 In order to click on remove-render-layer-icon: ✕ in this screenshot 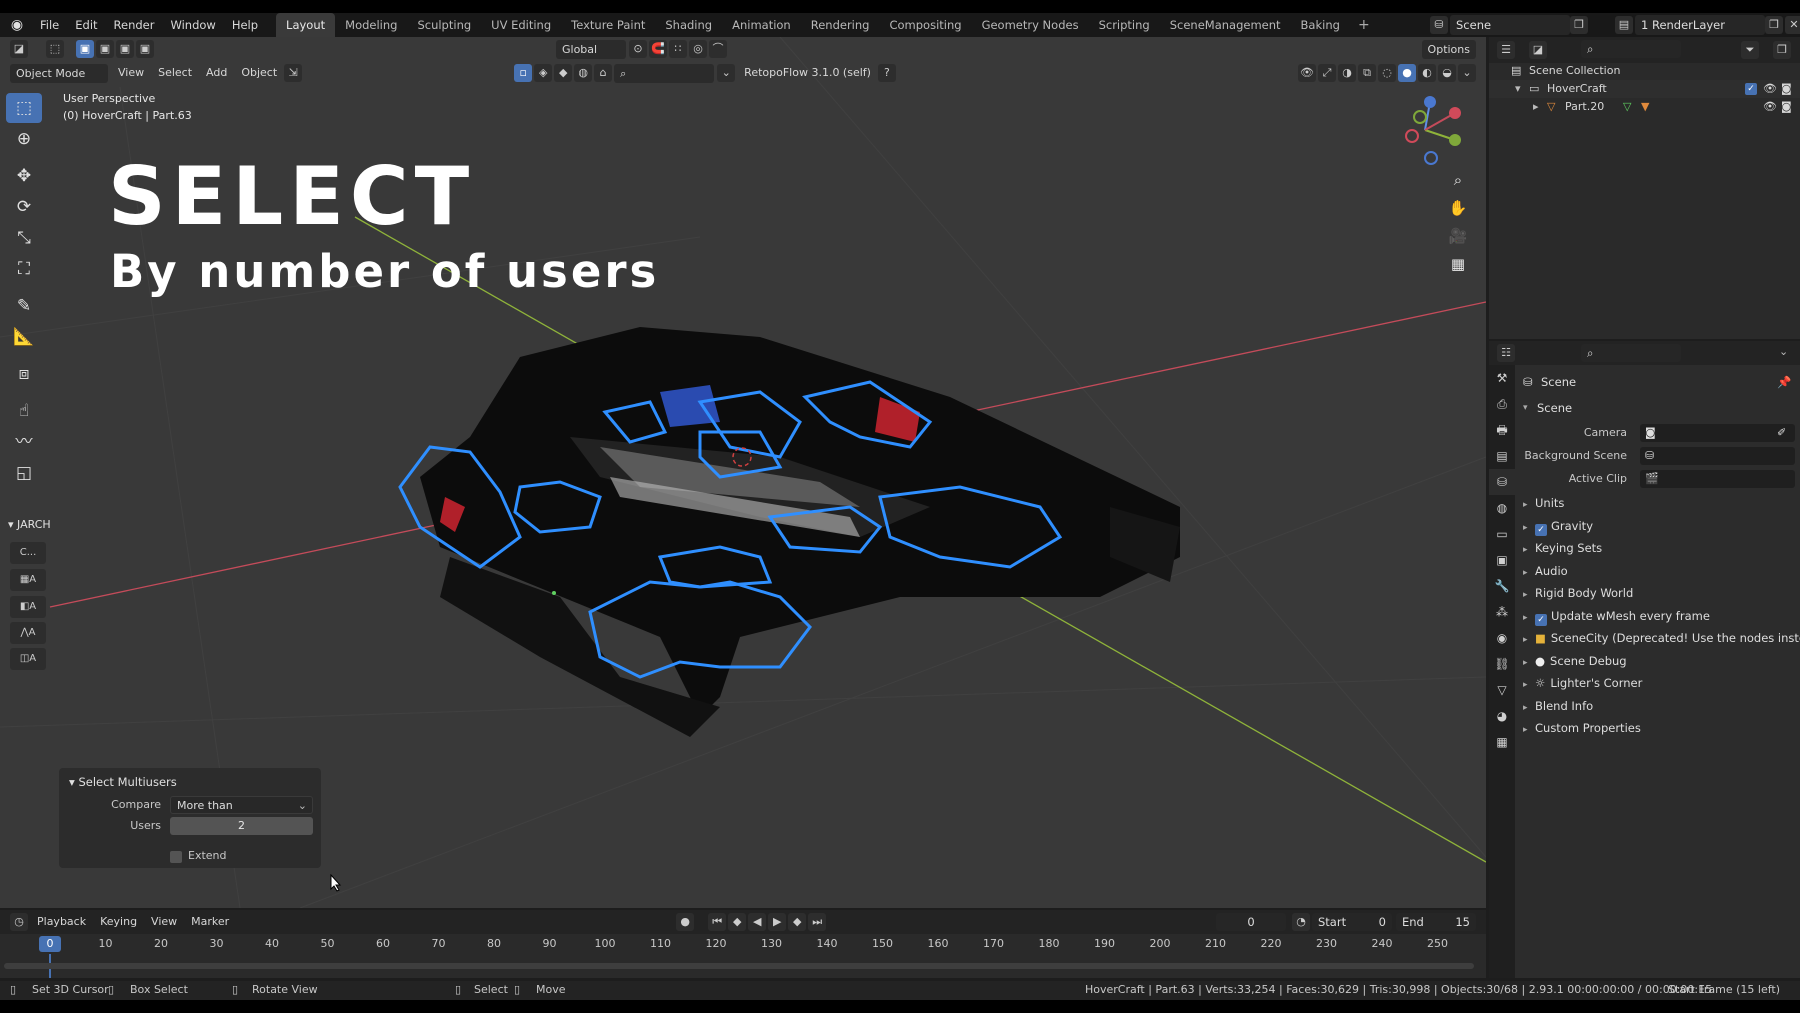, I will do `click(1792, 25)`.